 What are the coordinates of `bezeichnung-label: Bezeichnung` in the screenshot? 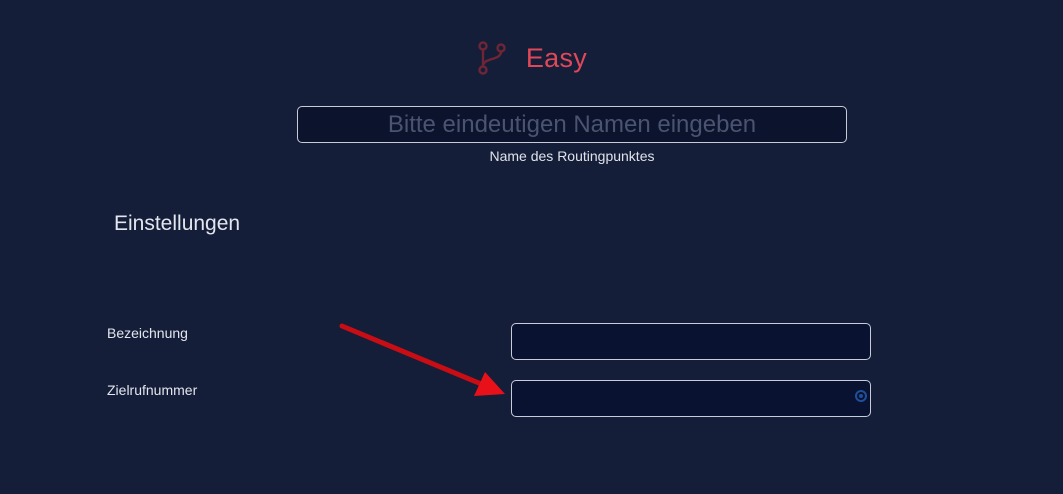 It's located at (147, 333).